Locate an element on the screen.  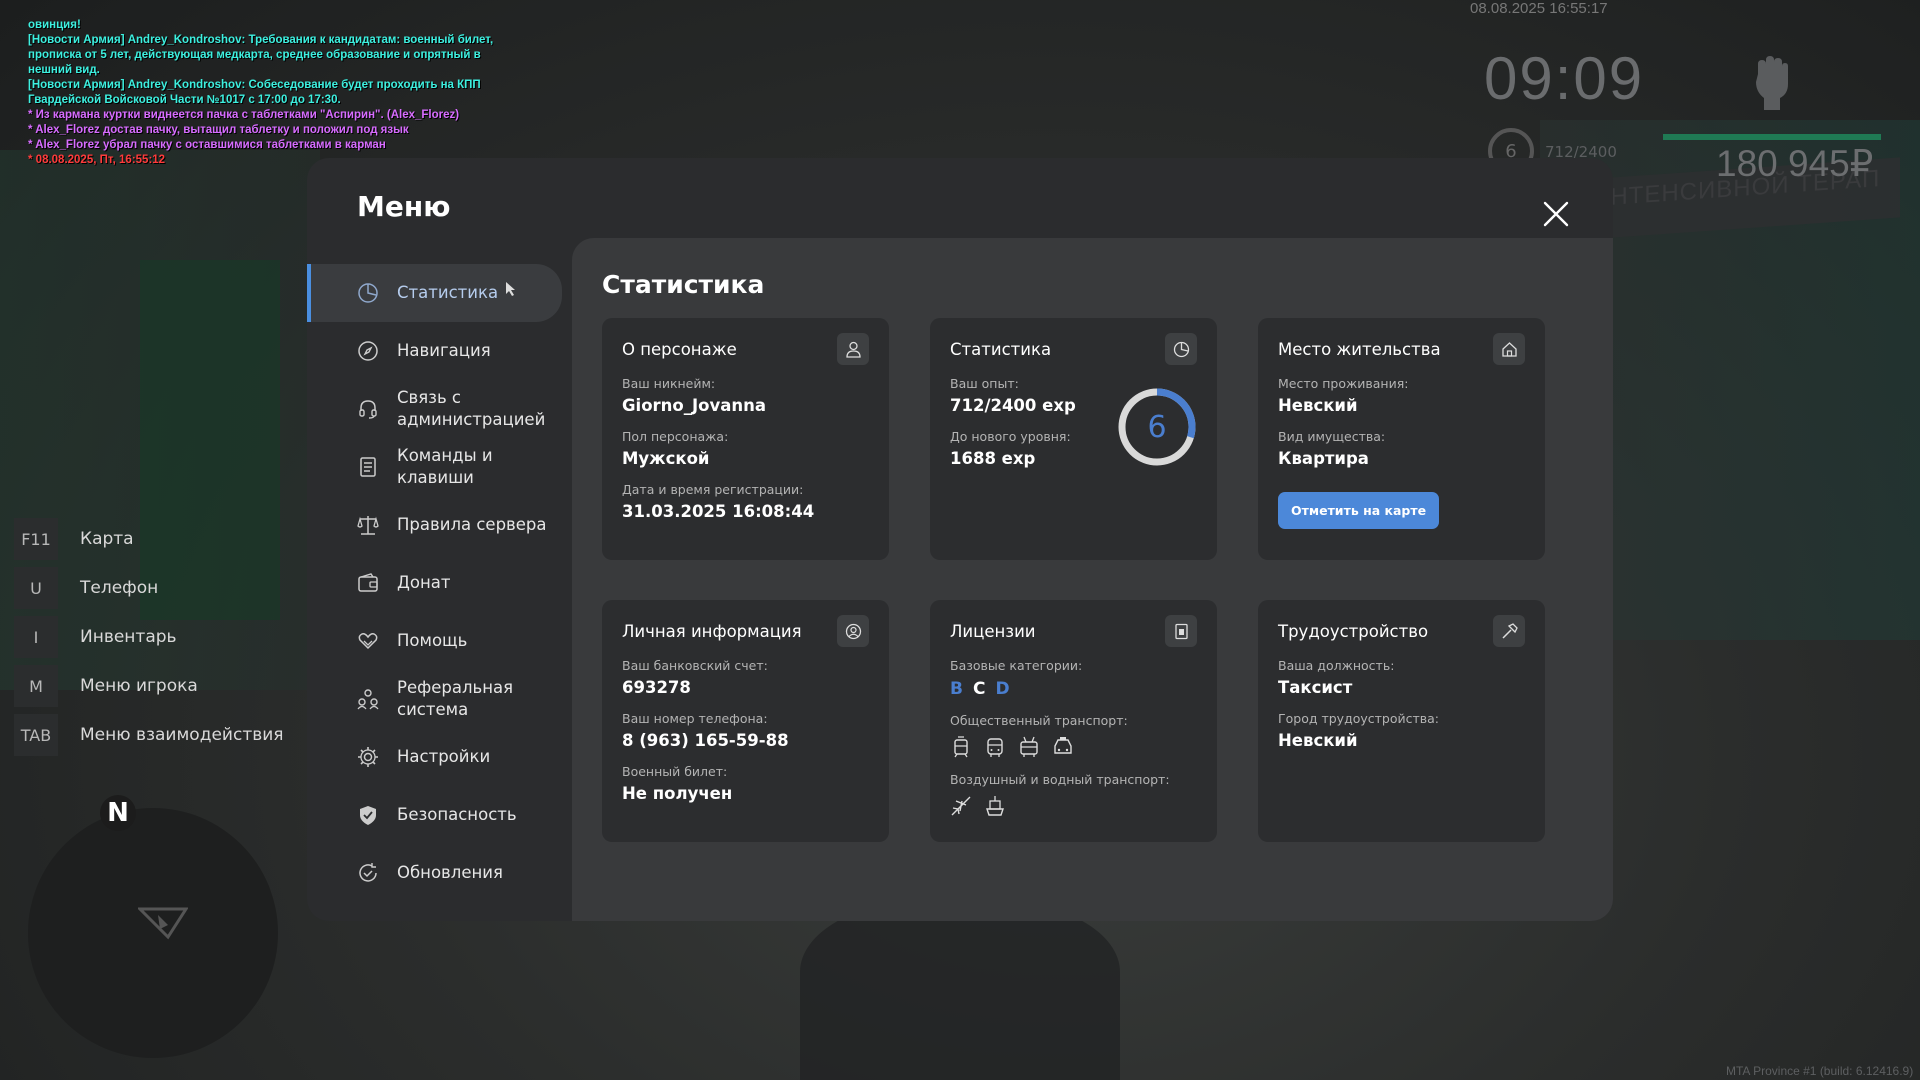
hotkey-key: M is located at coordinates (36, 686).